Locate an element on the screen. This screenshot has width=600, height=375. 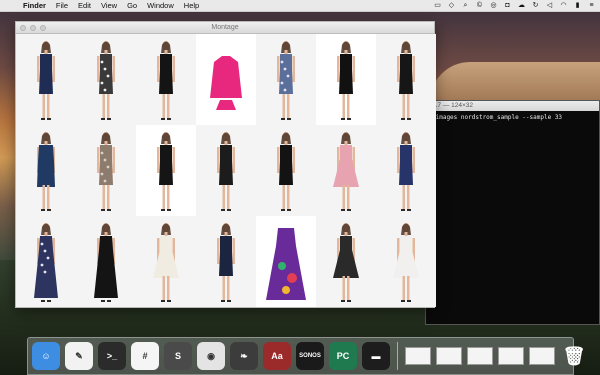
menu-finder: Finder is located at coordinates (34, 5).